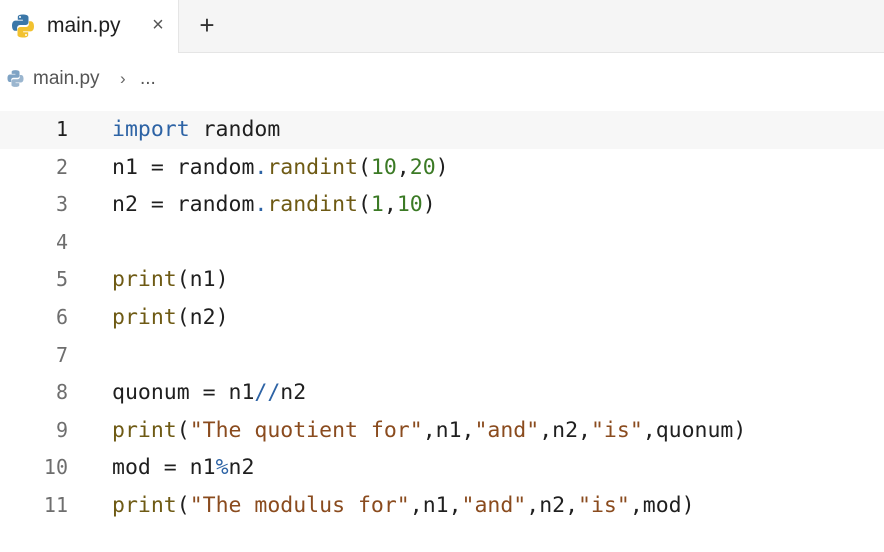 Image resolution: width=884 pixels, height=552 pixels. I want to click on code-token-string: "The modulus for", so click(299, 505).